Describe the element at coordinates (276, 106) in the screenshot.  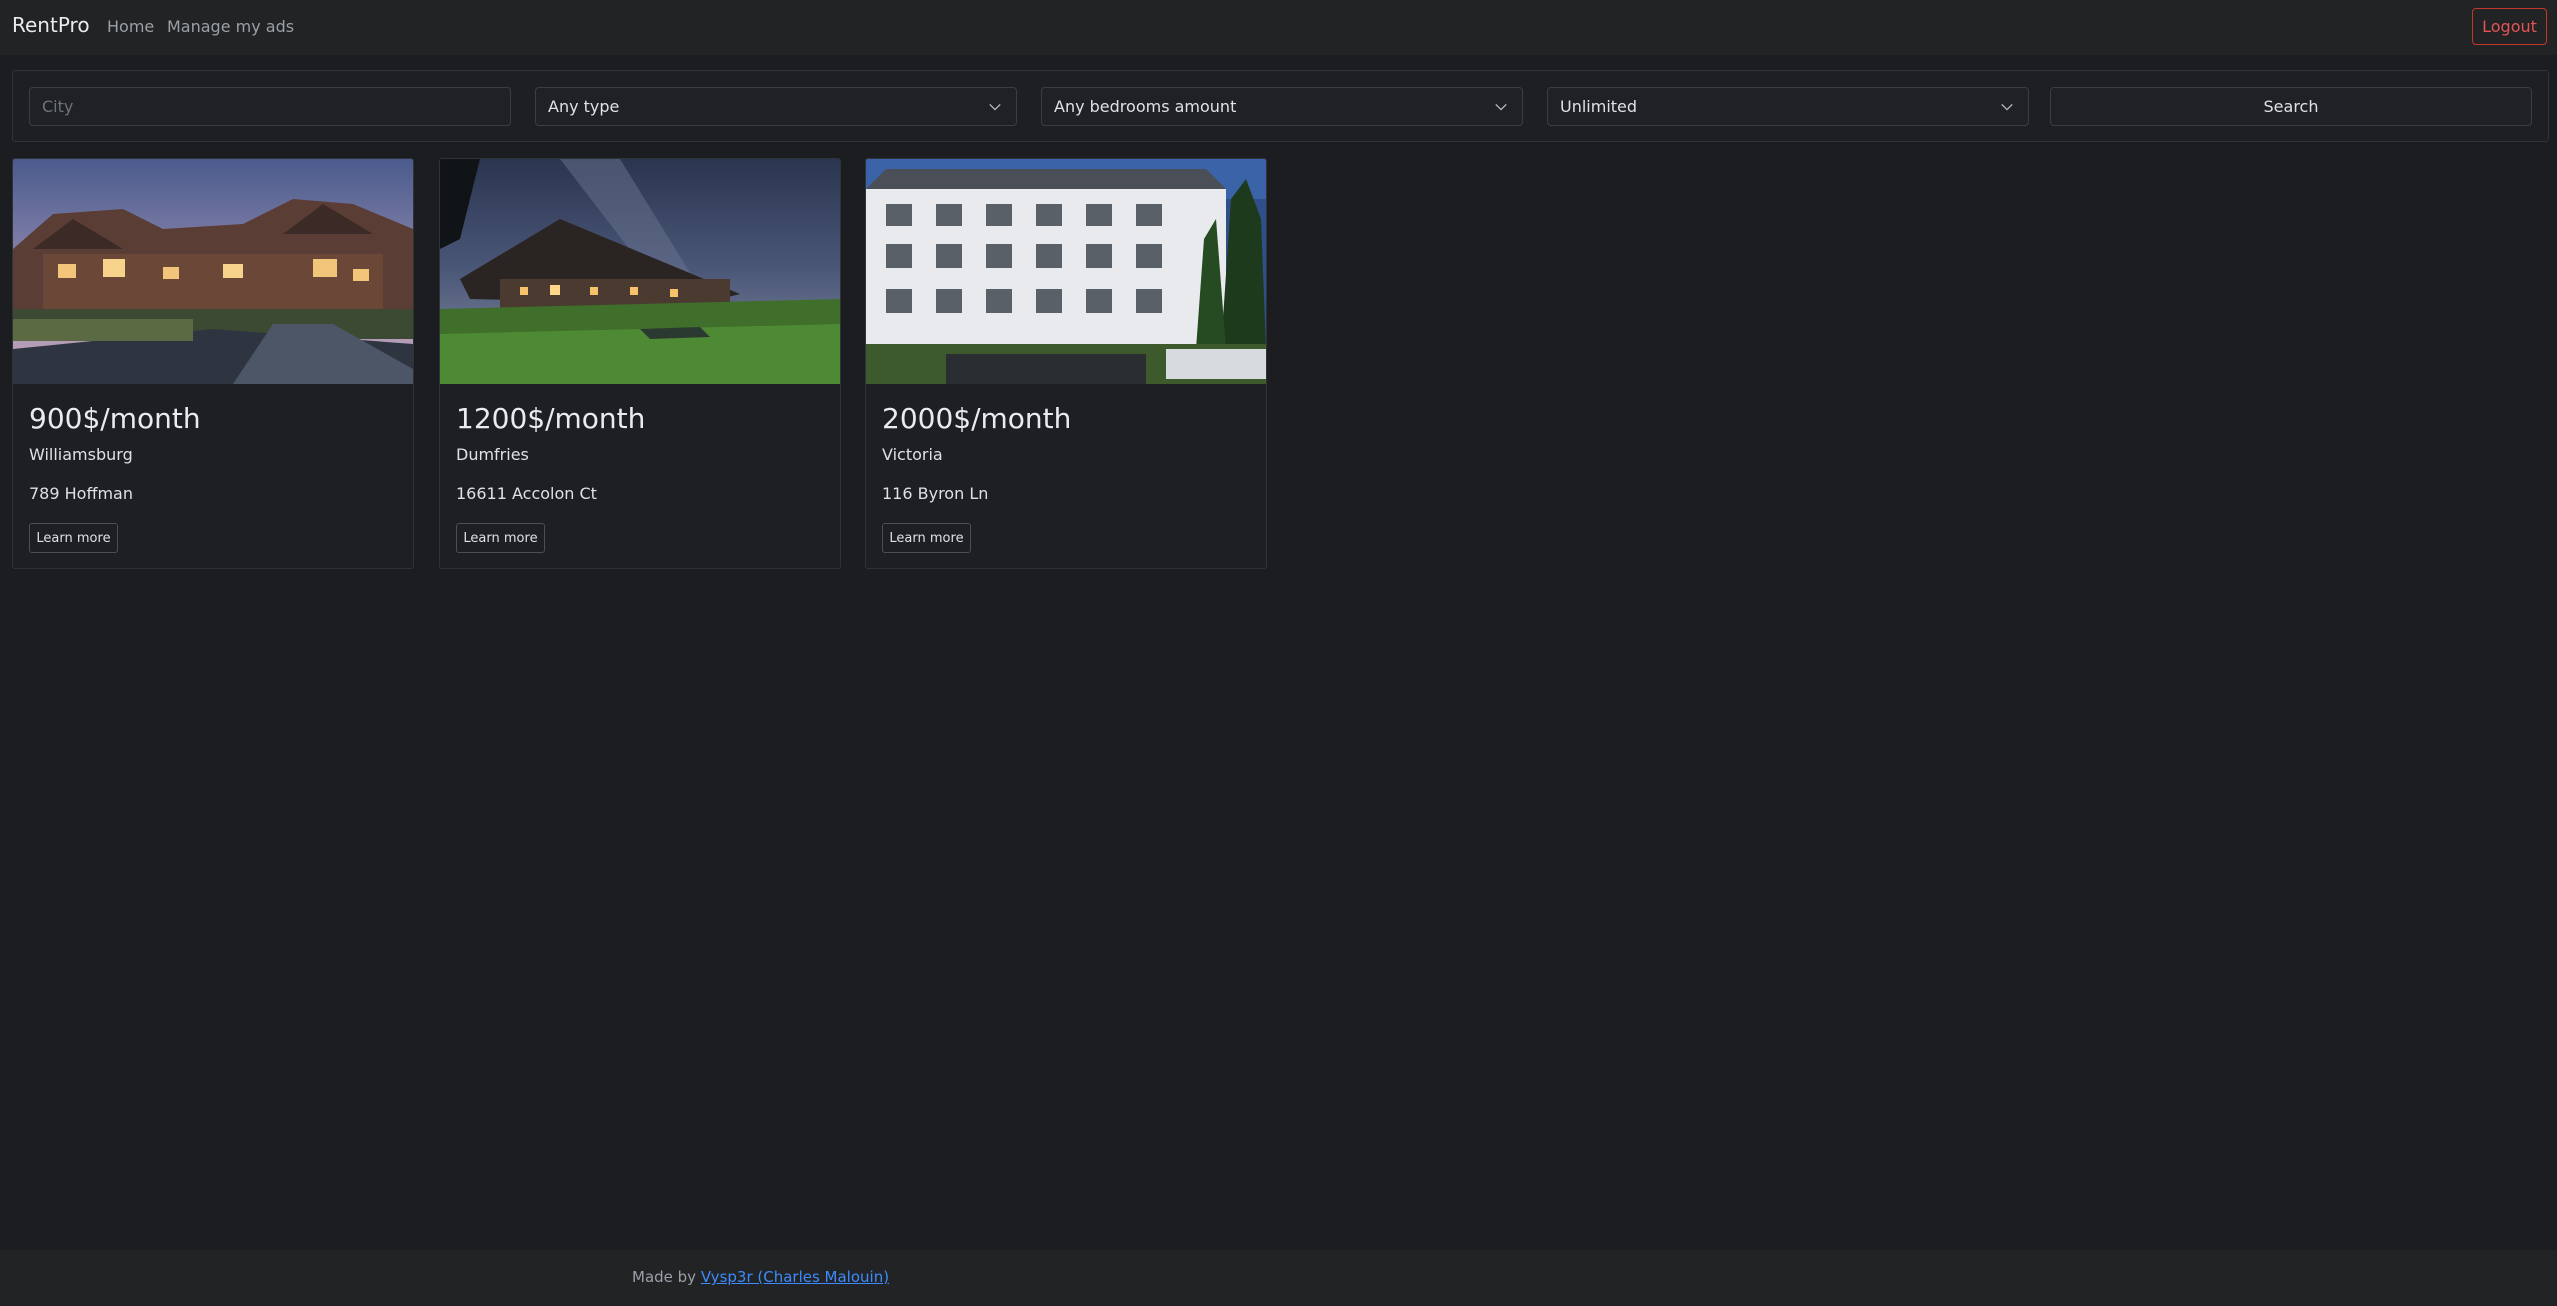
I see `city-input` at that location.